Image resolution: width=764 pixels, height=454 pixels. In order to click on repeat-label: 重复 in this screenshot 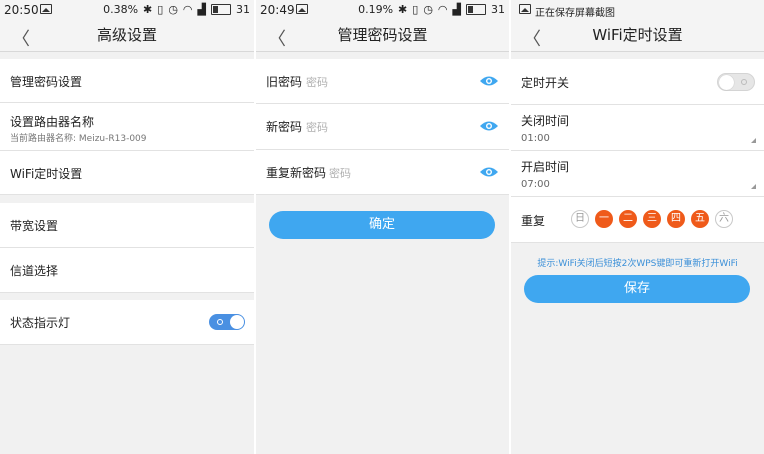, I will do `click(533, 221)`.